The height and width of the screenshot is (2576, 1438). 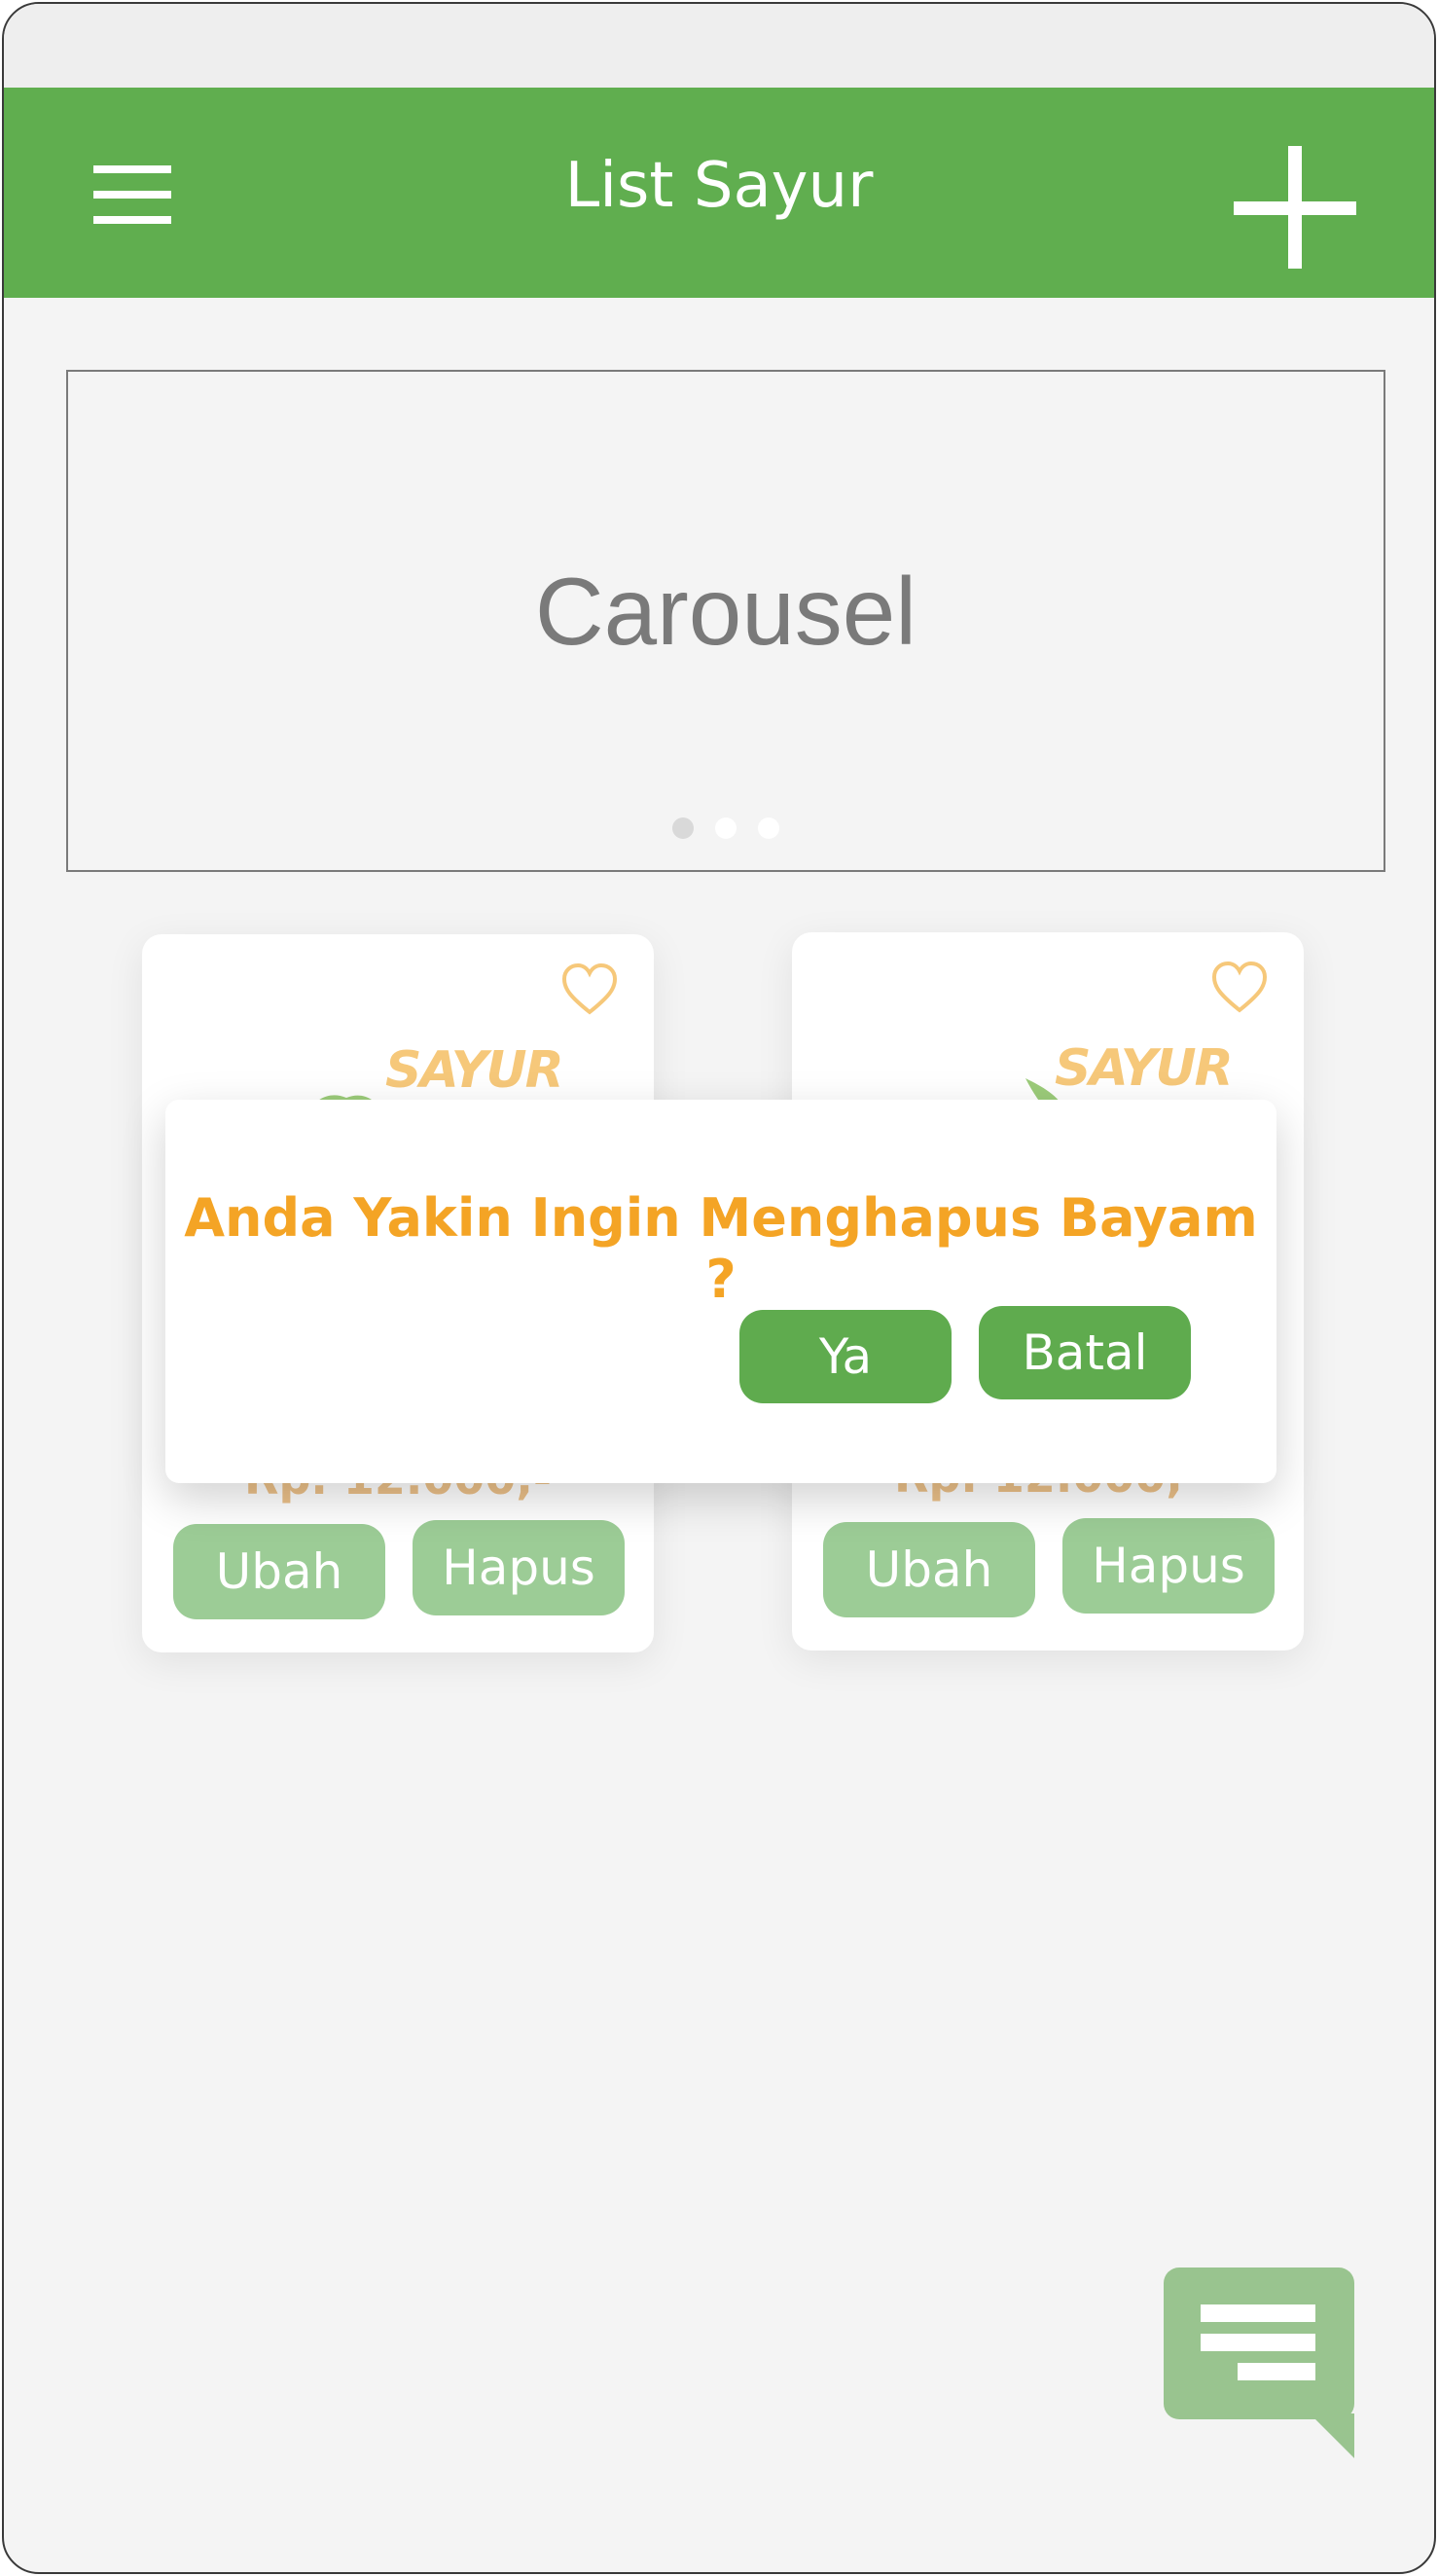 I want to click on app-bar: List Sayur, so click(x=719, y=193).